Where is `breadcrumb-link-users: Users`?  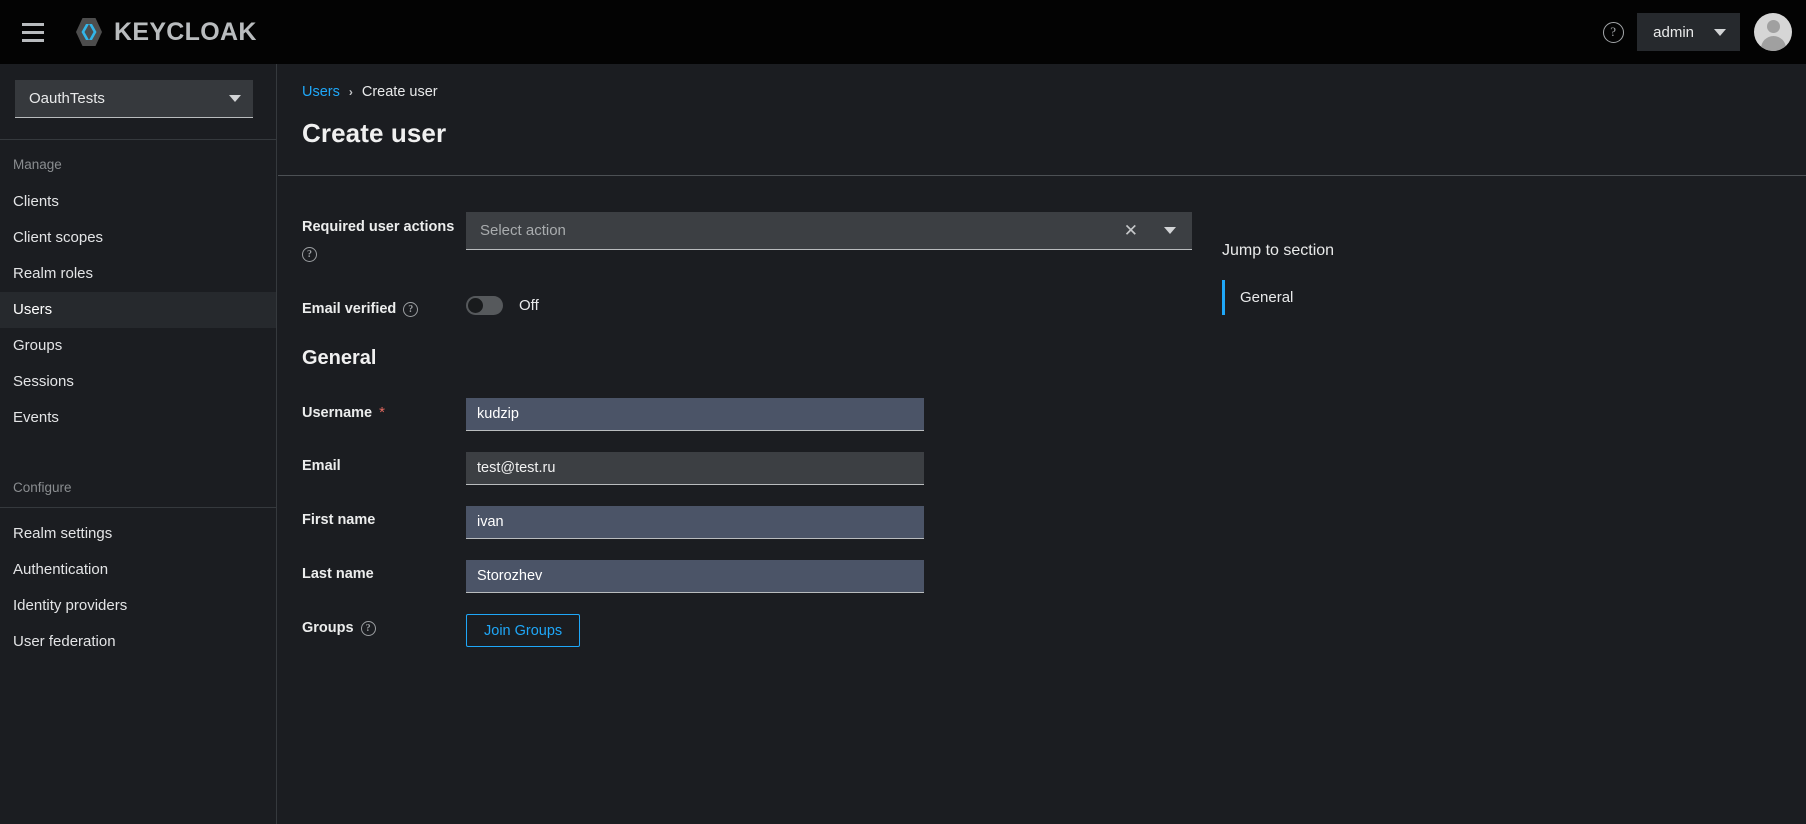
breadcrumb-link-users: Users is located at coordinates (321, 92).